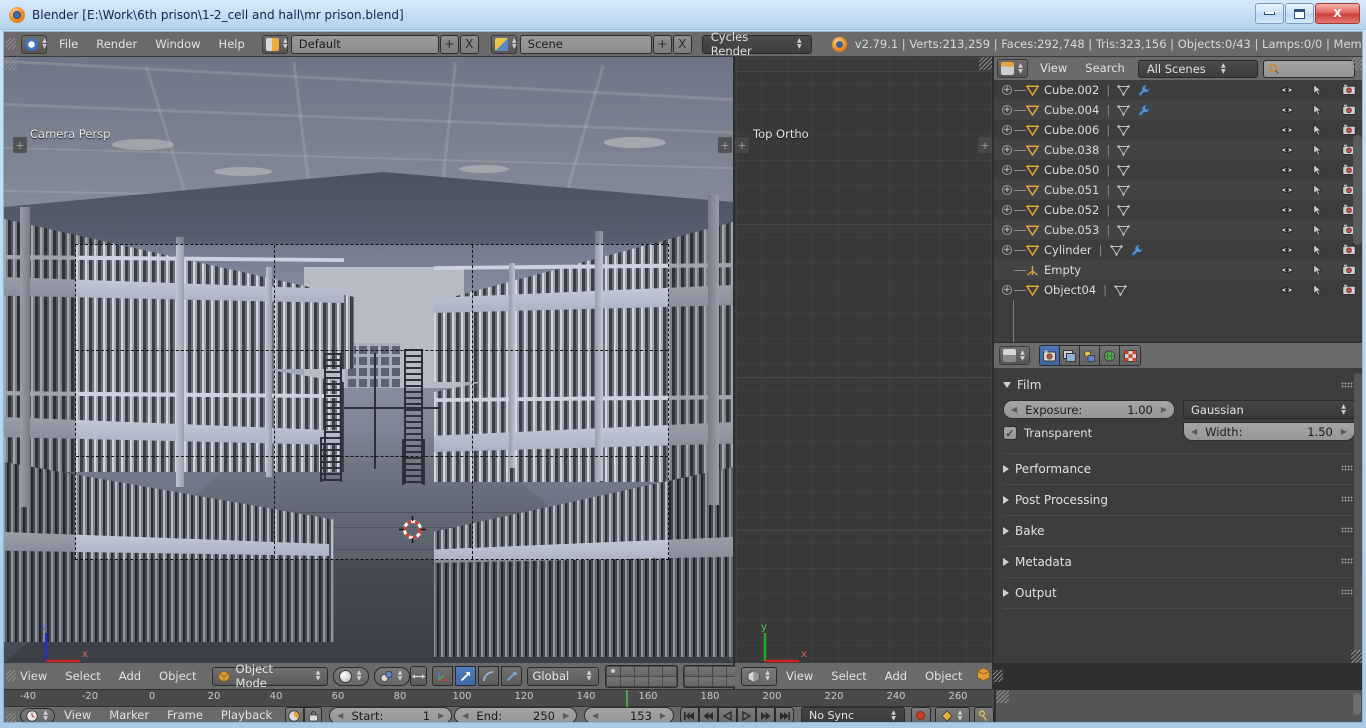 Image resolution: width=1366 pixels, height=728 pixels. Describe the element at coordinates (294, 714) in the screenshot. I see `auto-keyframe-button` at that location.